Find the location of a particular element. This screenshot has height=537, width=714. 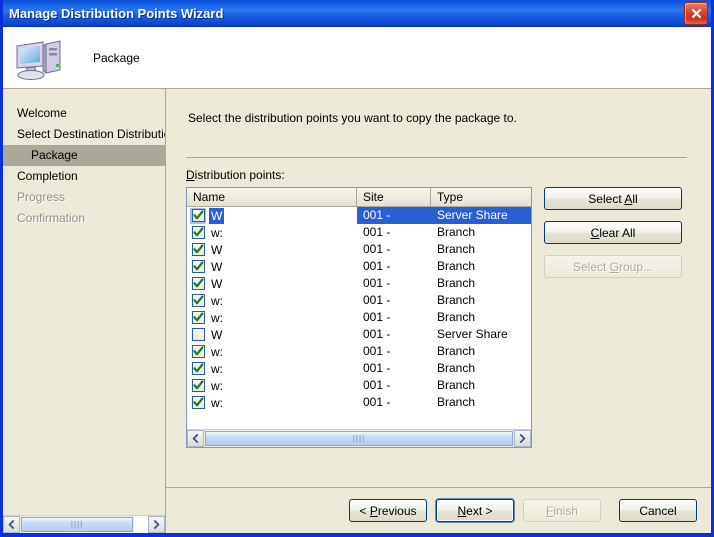

page-title: Package is located at coordinates (116, 57).